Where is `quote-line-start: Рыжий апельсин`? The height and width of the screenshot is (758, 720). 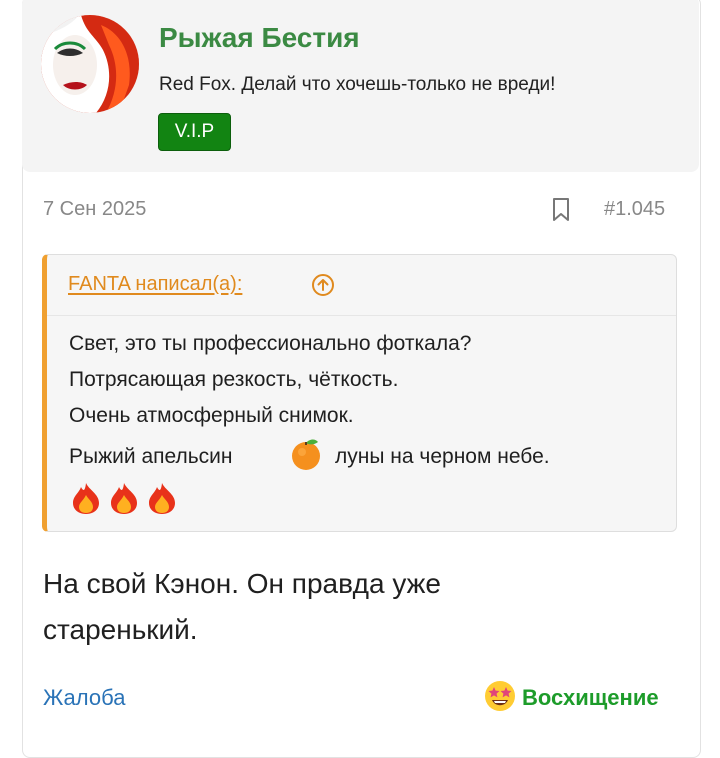 quote-line-start: Рыжий апельсин is located at coordinates (151, 456).